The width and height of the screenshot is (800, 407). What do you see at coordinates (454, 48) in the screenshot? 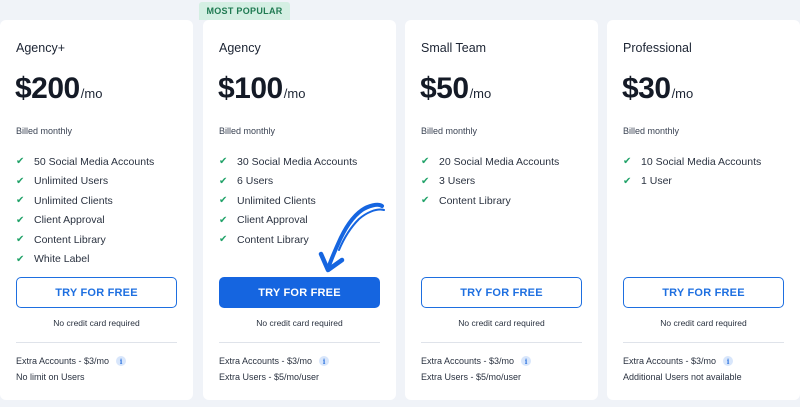
I see `plan-name: Small Team` at bounding box center [454, 48].